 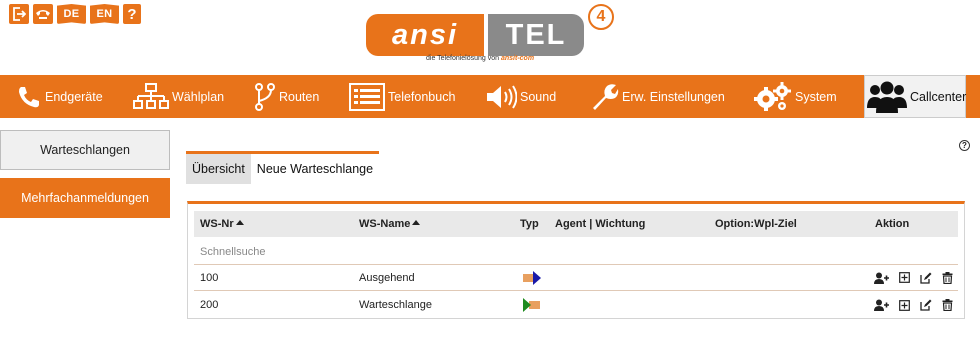 What do you see at coordinates (501, 97) in the screenshot?
I see `speaker-icon` at bounding box center [501, 97].